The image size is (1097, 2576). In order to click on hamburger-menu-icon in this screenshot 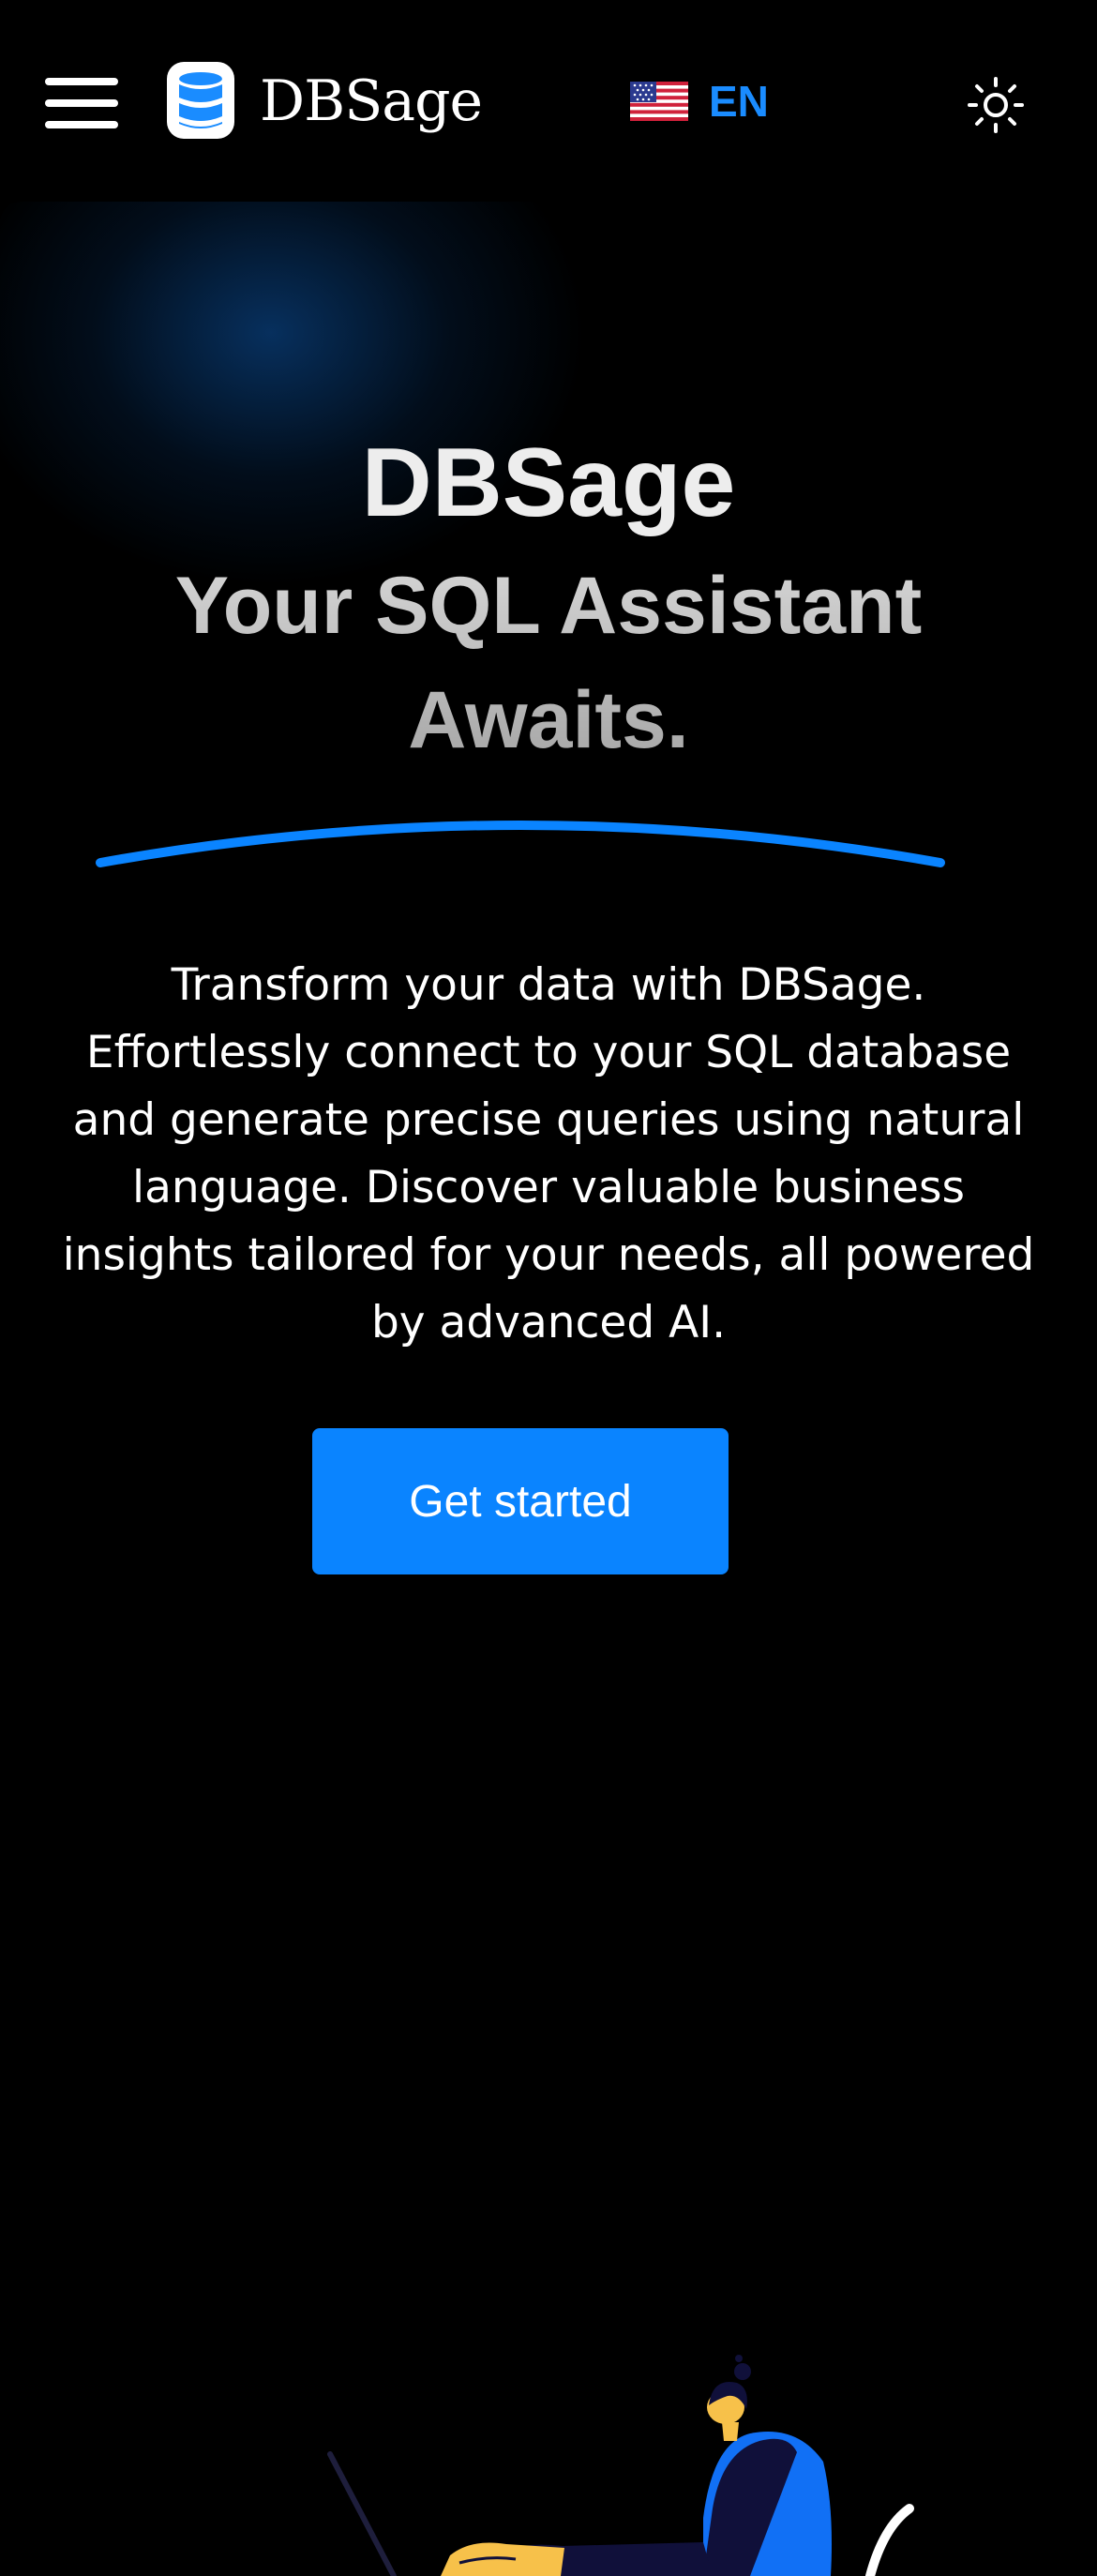, I will do `click(81, 103)`.